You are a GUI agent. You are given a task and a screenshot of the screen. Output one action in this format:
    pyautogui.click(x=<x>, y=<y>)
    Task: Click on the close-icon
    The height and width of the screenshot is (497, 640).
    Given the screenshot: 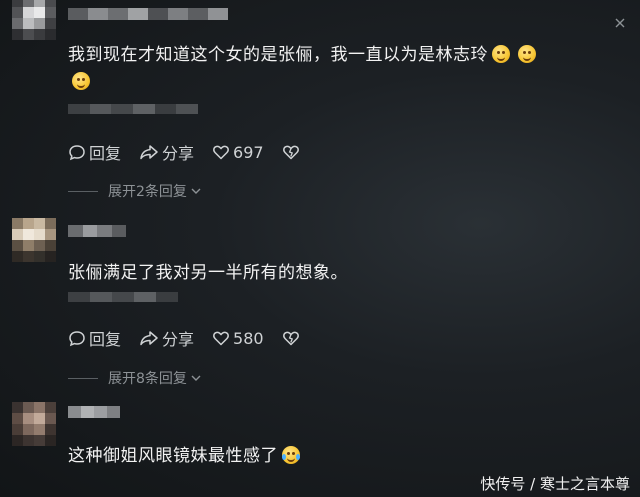 What is the action you would take?
    pyautogui.click(x=620, y=21)
    